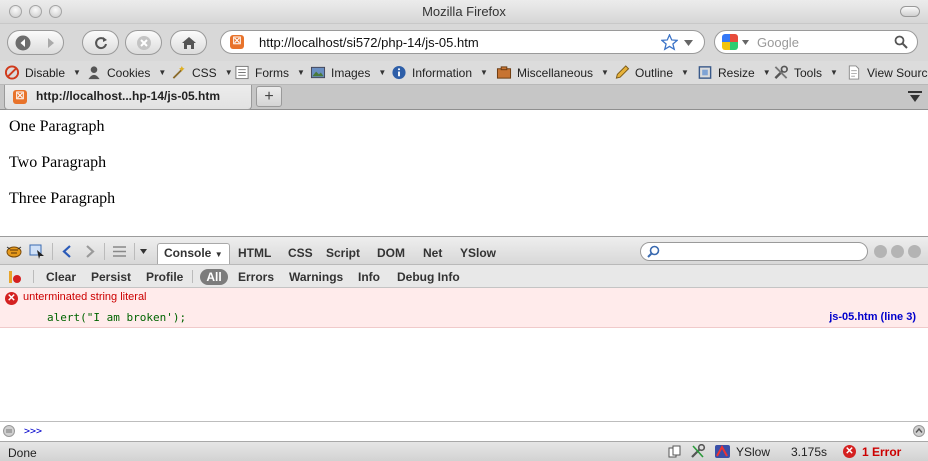 The image size is (928, 461). Describe the element at coordinates (816, 42) in the screenshot. I see `search-box: Google` at that location.